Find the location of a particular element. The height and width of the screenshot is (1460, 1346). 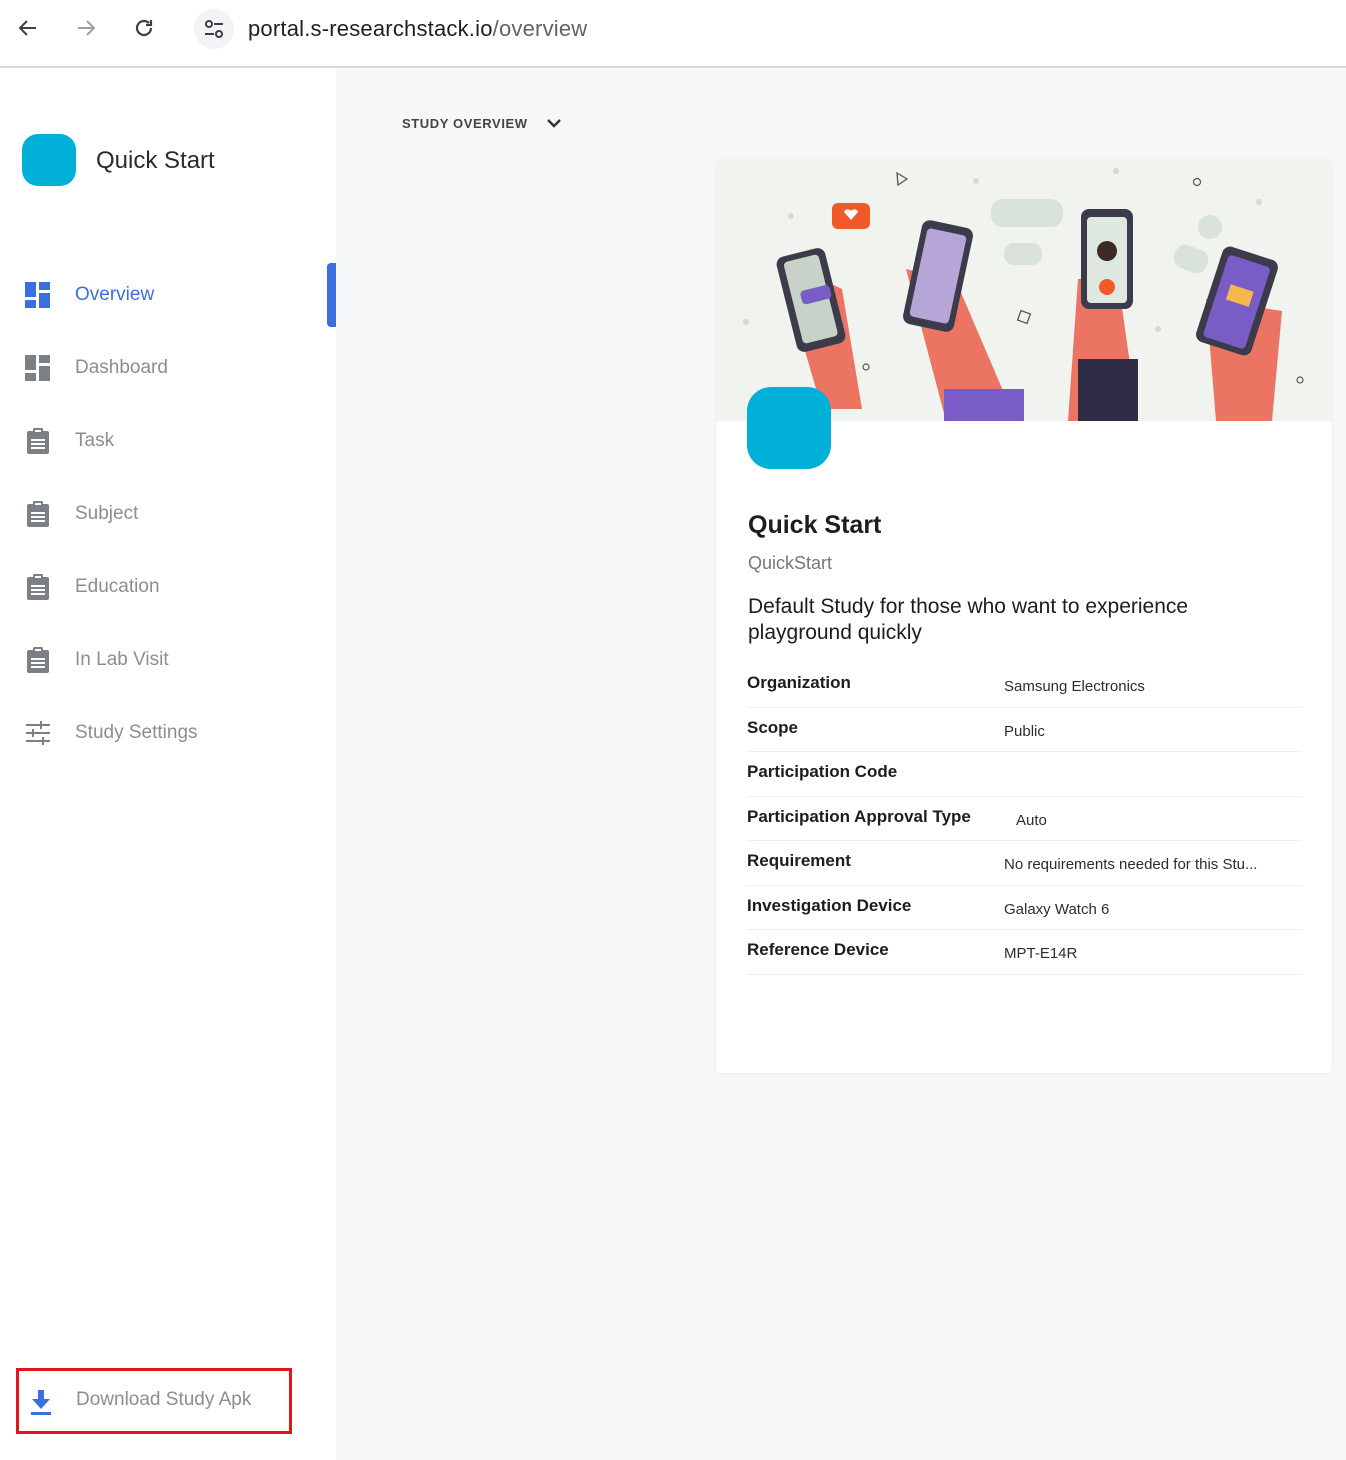

info-key: Requirement is located at coordinates (799, 860).